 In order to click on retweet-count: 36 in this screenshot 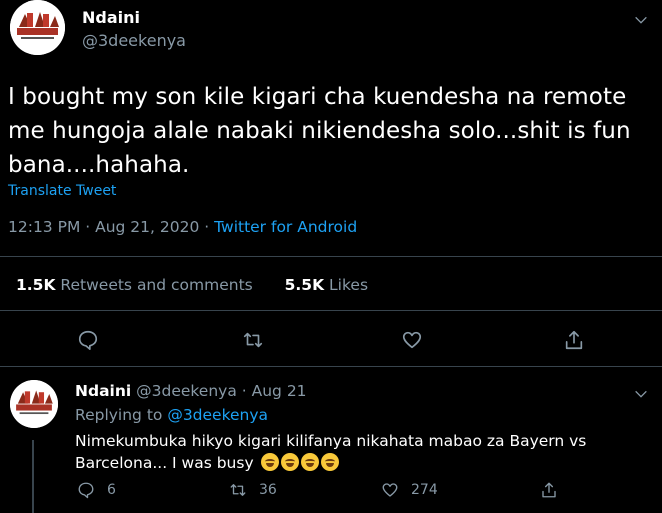, I will do `click(268, 490)`.